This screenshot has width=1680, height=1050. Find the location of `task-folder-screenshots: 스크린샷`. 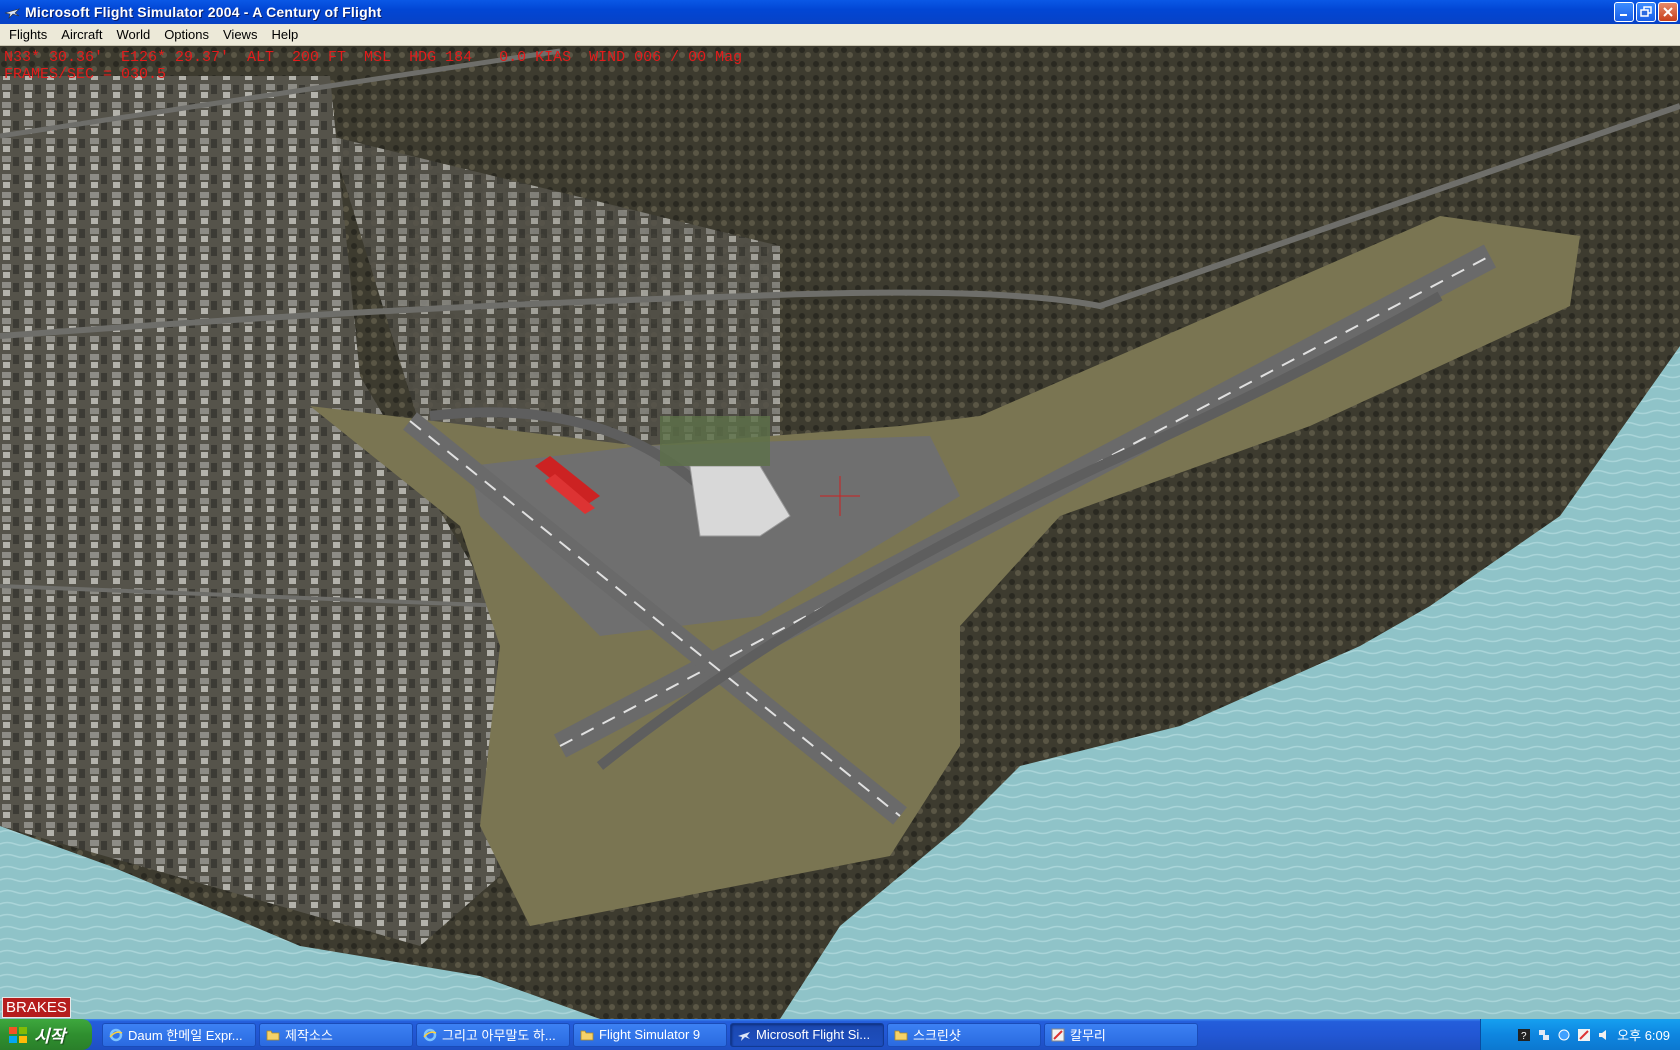

task-folder-screenshots: 스크린샷 is located at coordinates (964, 1034).